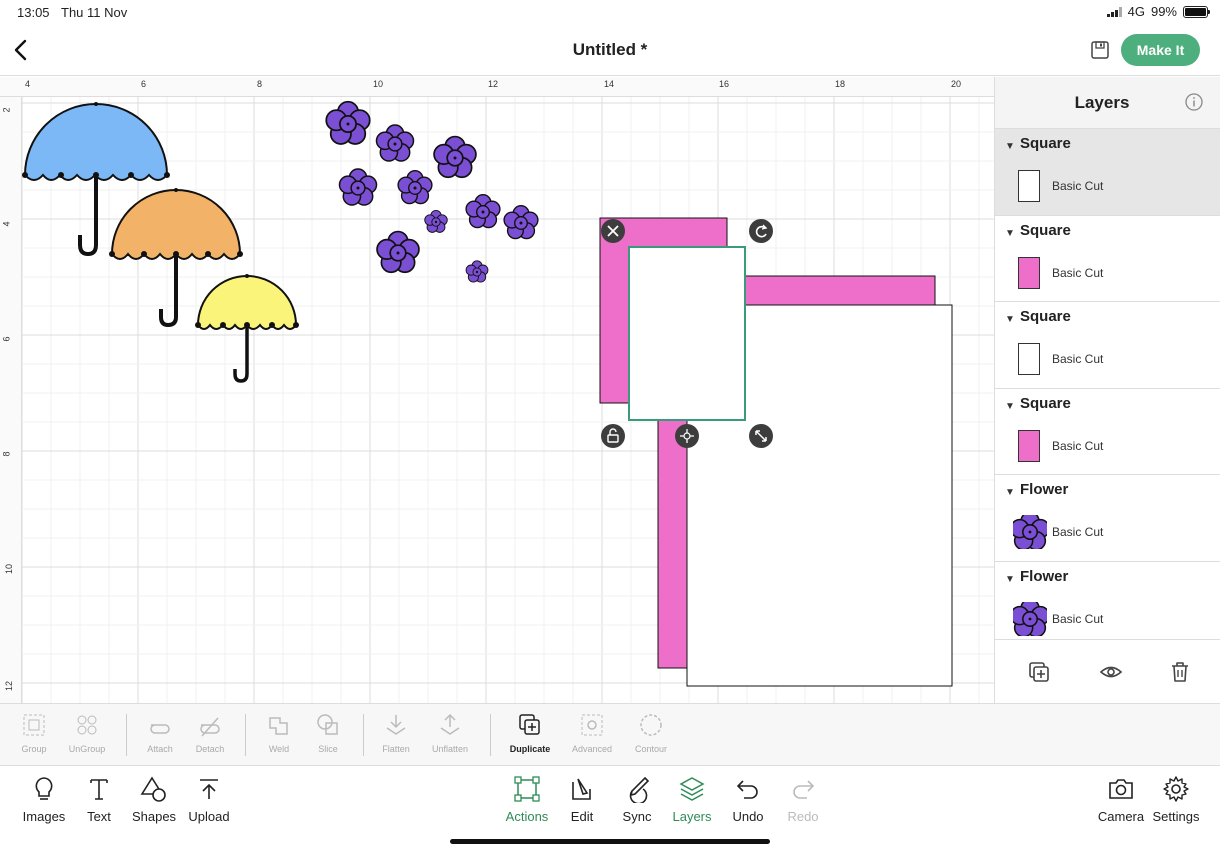 This screenshot has width=1220, height=853. I want to click on project-title: Untitled *, so click(610, 49).